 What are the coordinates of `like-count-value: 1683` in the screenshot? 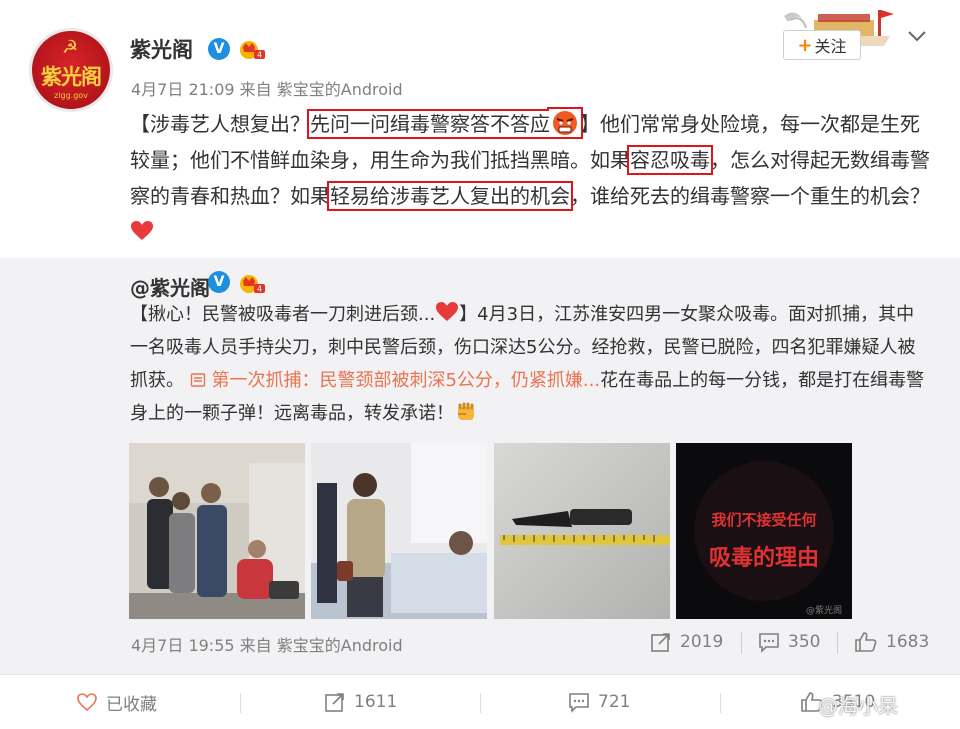 It's located at (908, 642).